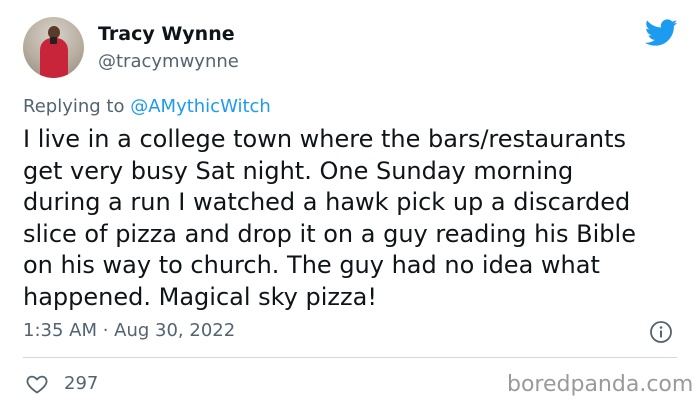  I want to click on like-count: 297, so click(81, 383).